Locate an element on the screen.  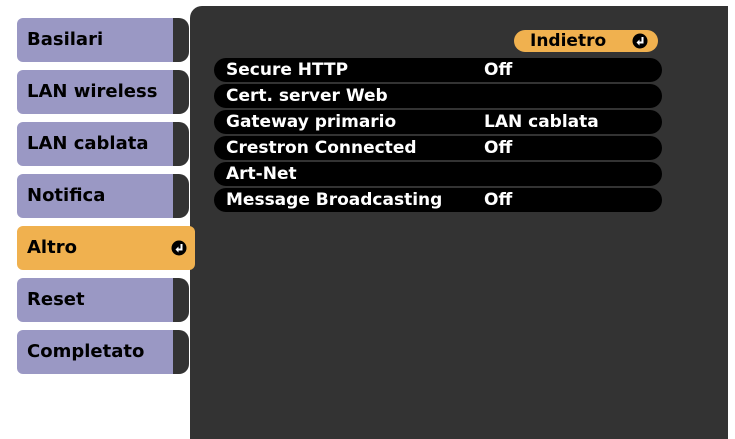
back-button: Indietro is located at coordinates (586, 41).